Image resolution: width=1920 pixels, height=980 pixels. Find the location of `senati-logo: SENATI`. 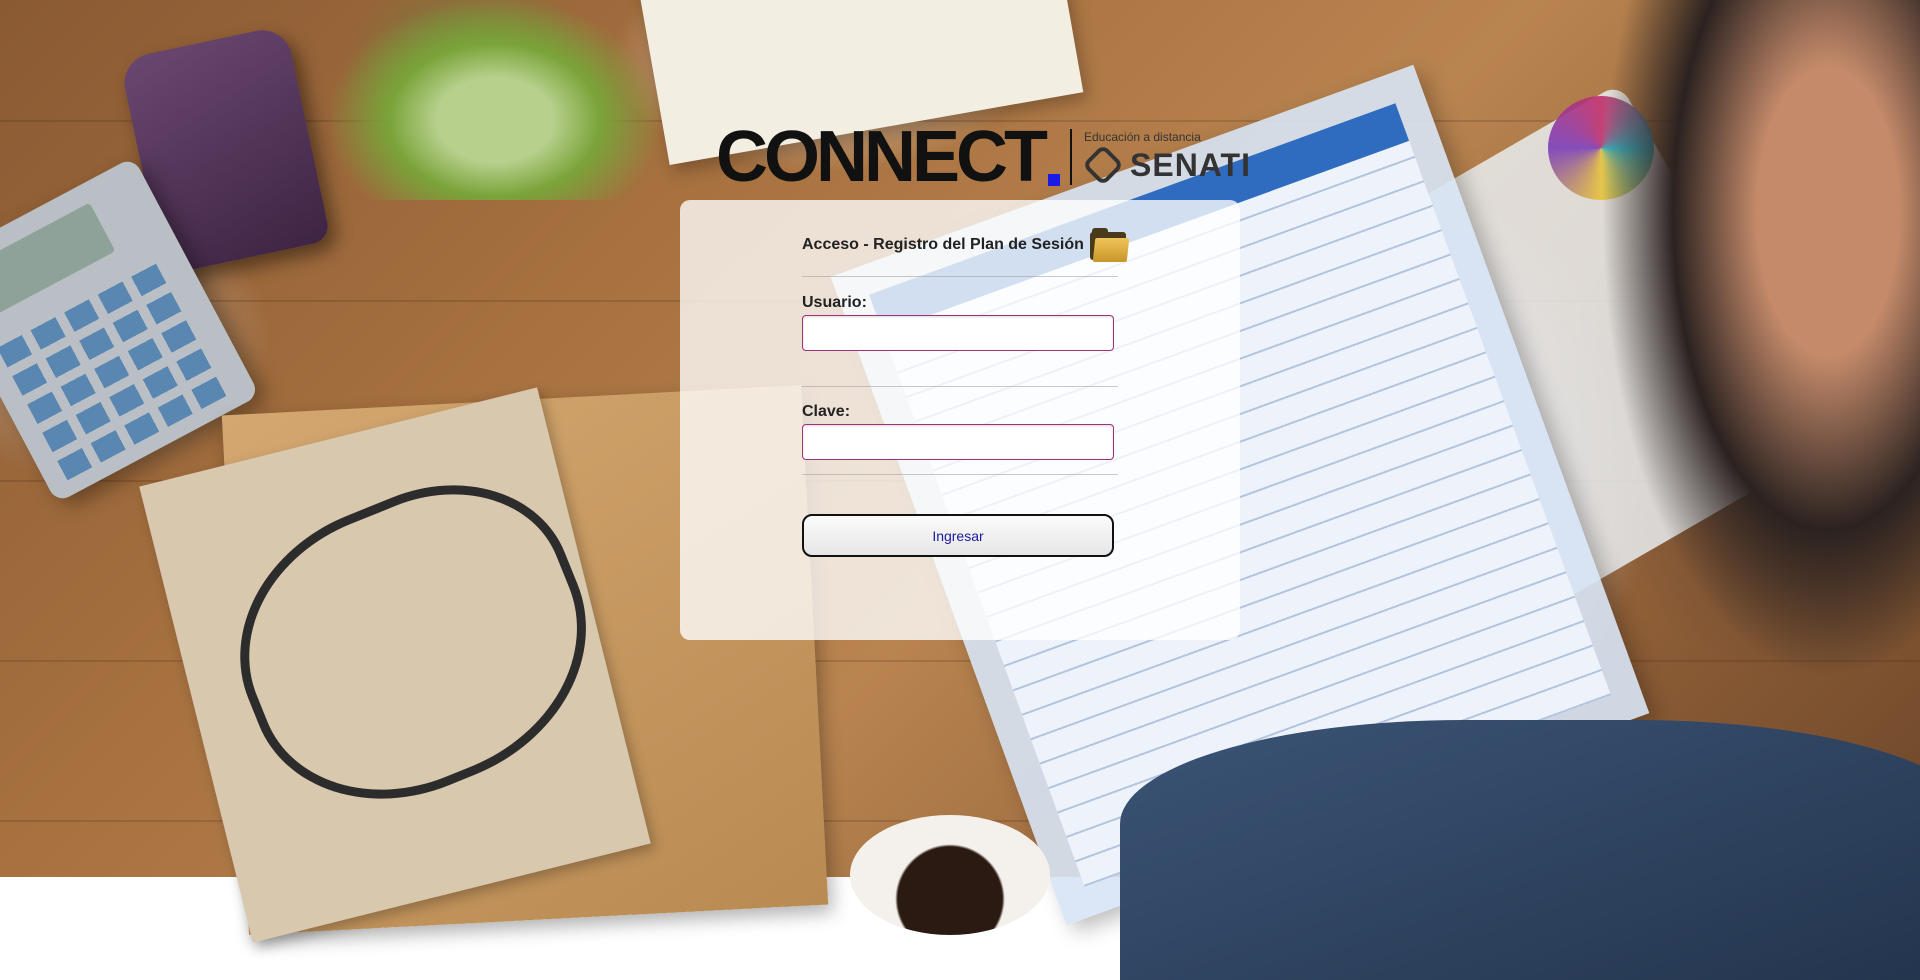

senati-logo: SENATI is located at coordinates (1166, 165).